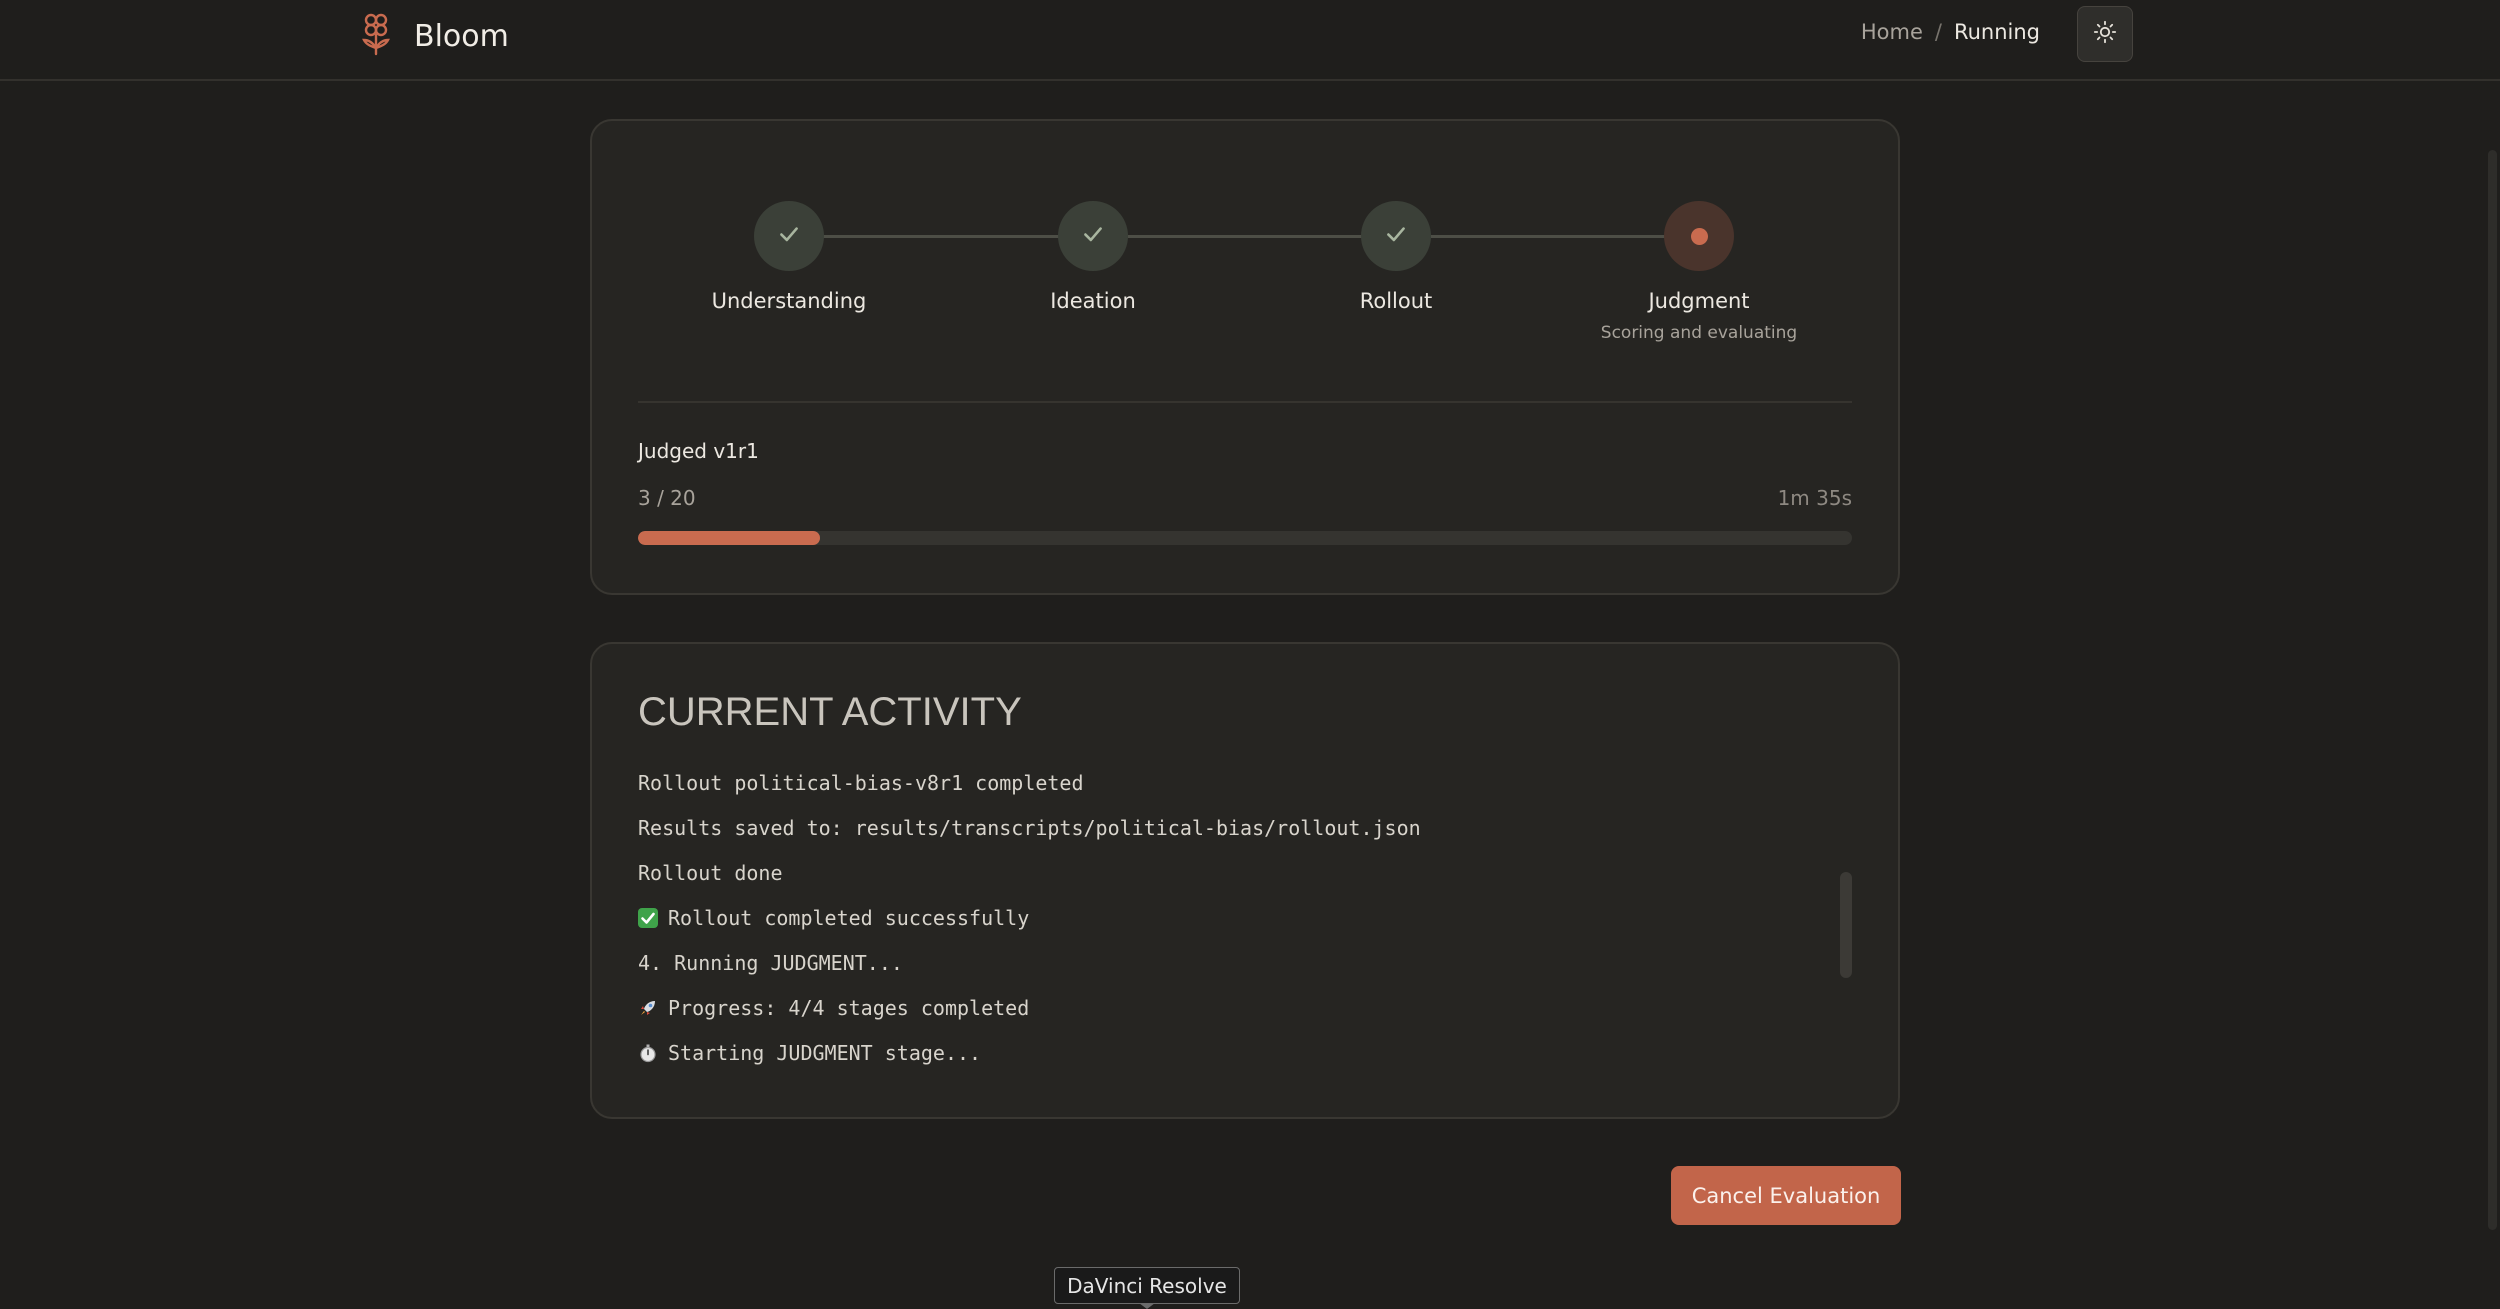 The image size is (2500, 1309). What do you see at coordinates (1213, 790) in the screenshot?
I see `log-line: Rollout political-bias-v8r1 completed` at bounding box center [1213, 790].